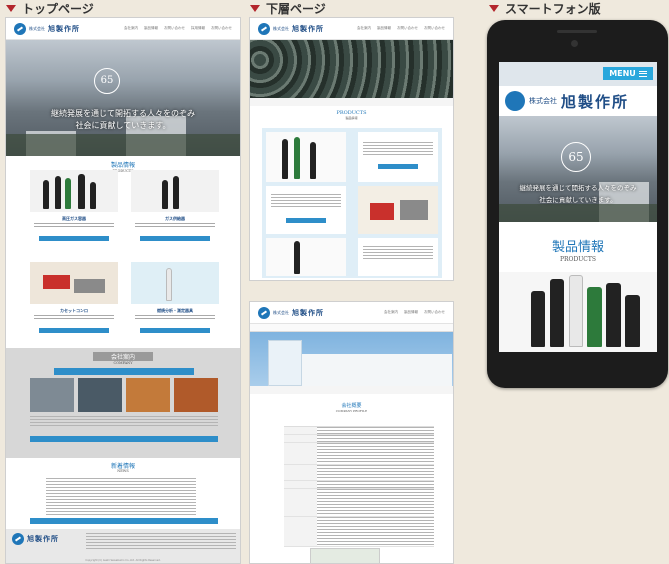 The image size is (669, 564). Describe the element at coordinates (124, 371) in the screenshot. I see `company-banner` at that location.